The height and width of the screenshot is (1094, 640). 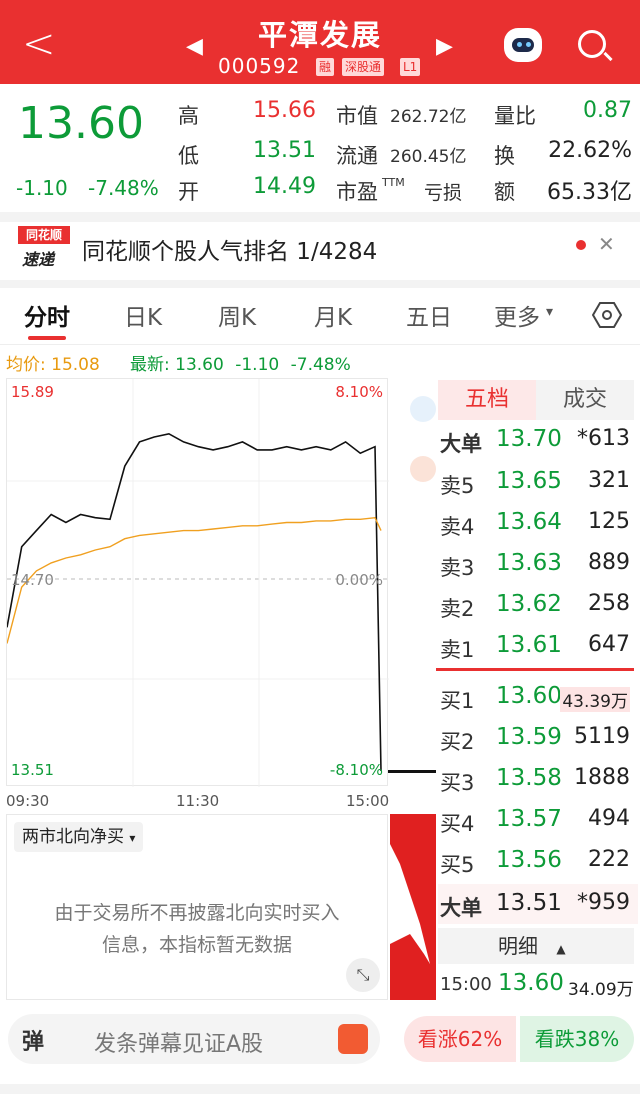 I want to click on ask-row-1: 卖1 13.61 647, so click(x=535, y=647).